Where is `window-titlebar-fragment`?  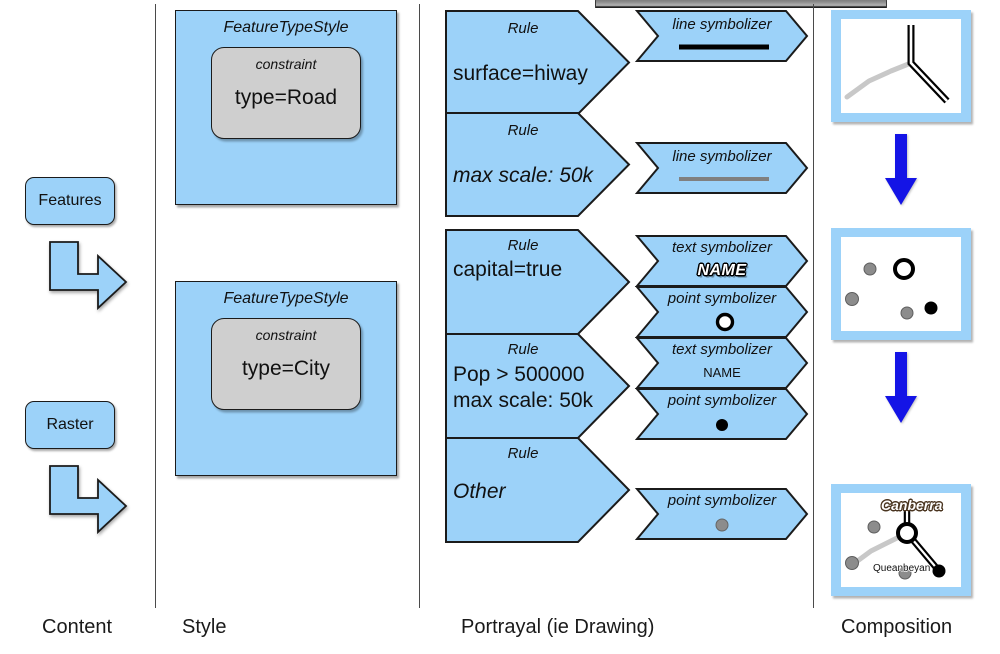
window-titlebar-fragment is located at coordinates (741, 4).